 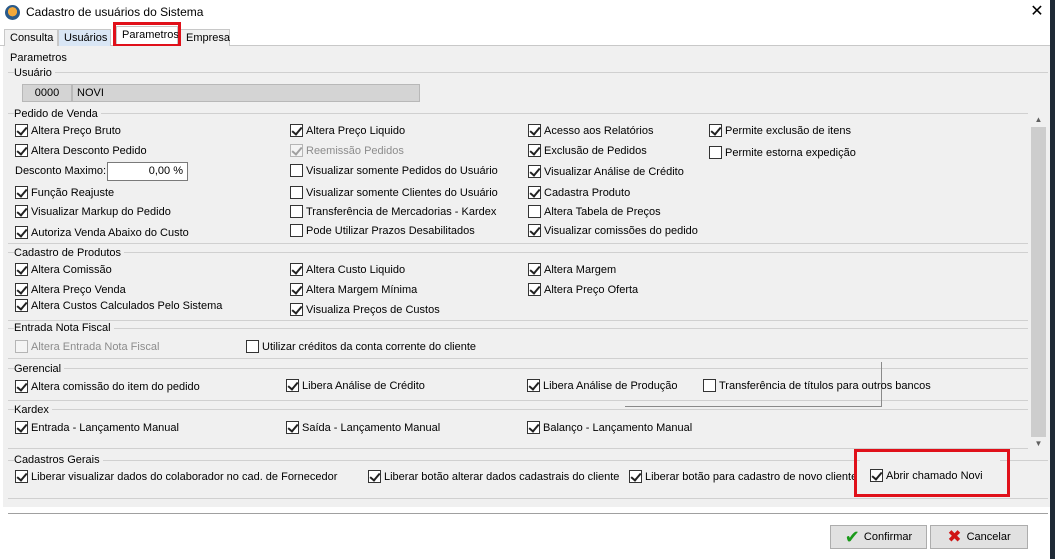 What do you see at coordinates (70, 289) in the screenshot?
I see `cb-altera-preco-venda: Altera Preço Venda` at bounding box center [70, 289].